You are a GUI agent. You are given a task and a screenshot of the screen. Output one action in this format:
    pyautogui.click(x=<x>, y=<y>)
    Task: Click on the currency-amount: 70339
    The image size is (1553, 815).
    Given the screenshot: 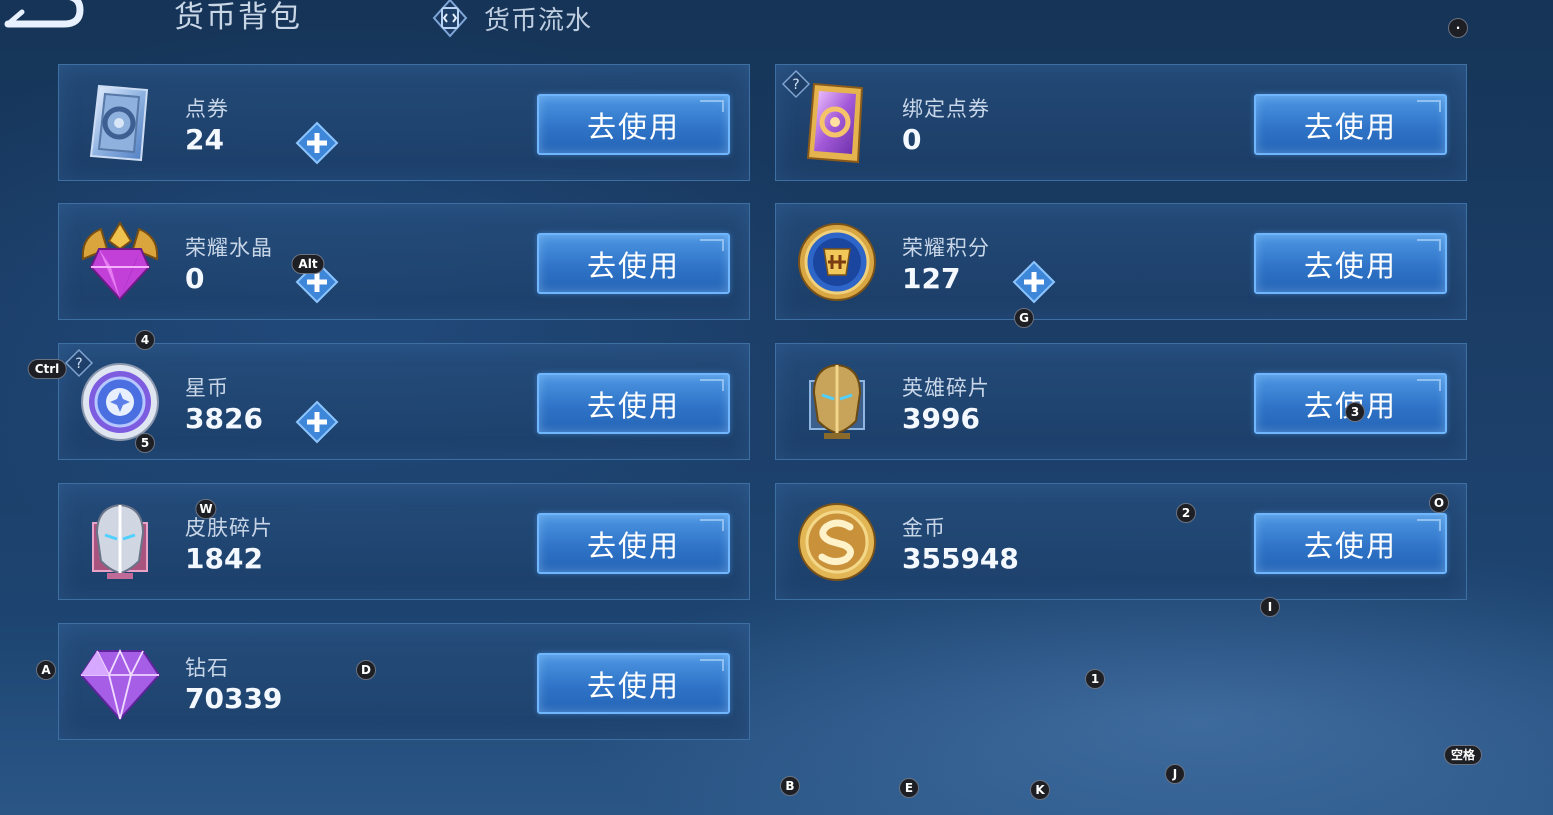 What is the action you would take?
    pyautogui.click(x=234, y=698)
    